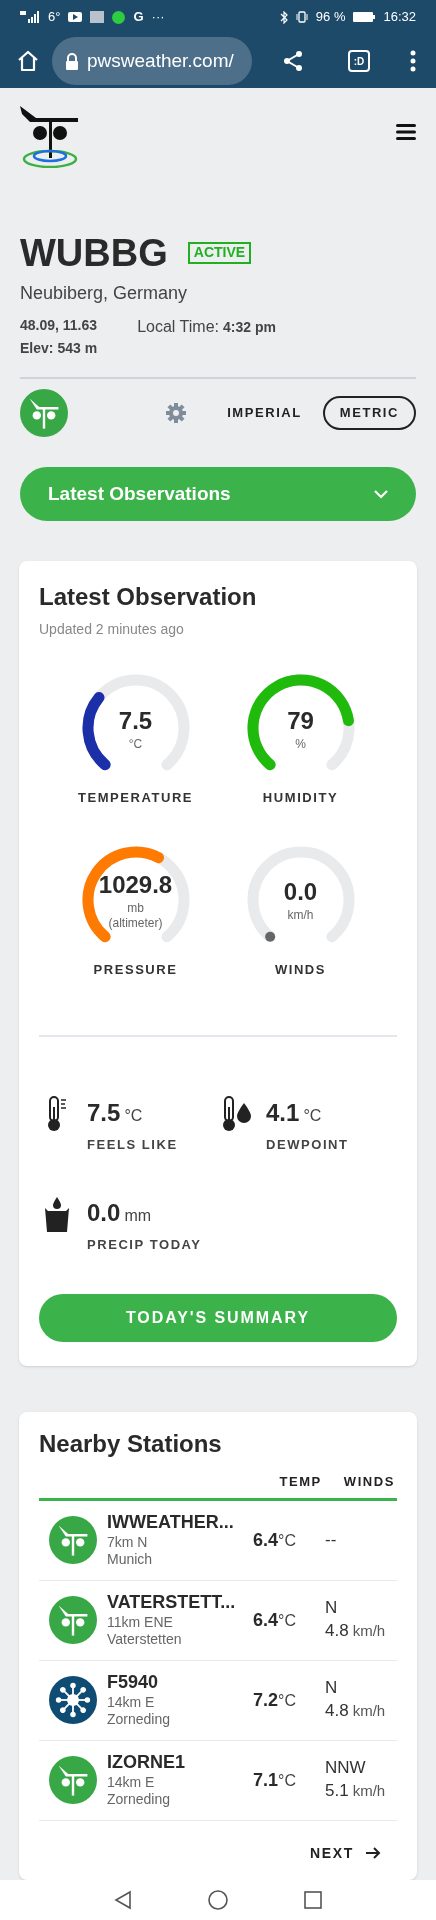 This screenshot has width=436, height=1920. I want to click on elevation-value: 543 m, so click(77, 348).